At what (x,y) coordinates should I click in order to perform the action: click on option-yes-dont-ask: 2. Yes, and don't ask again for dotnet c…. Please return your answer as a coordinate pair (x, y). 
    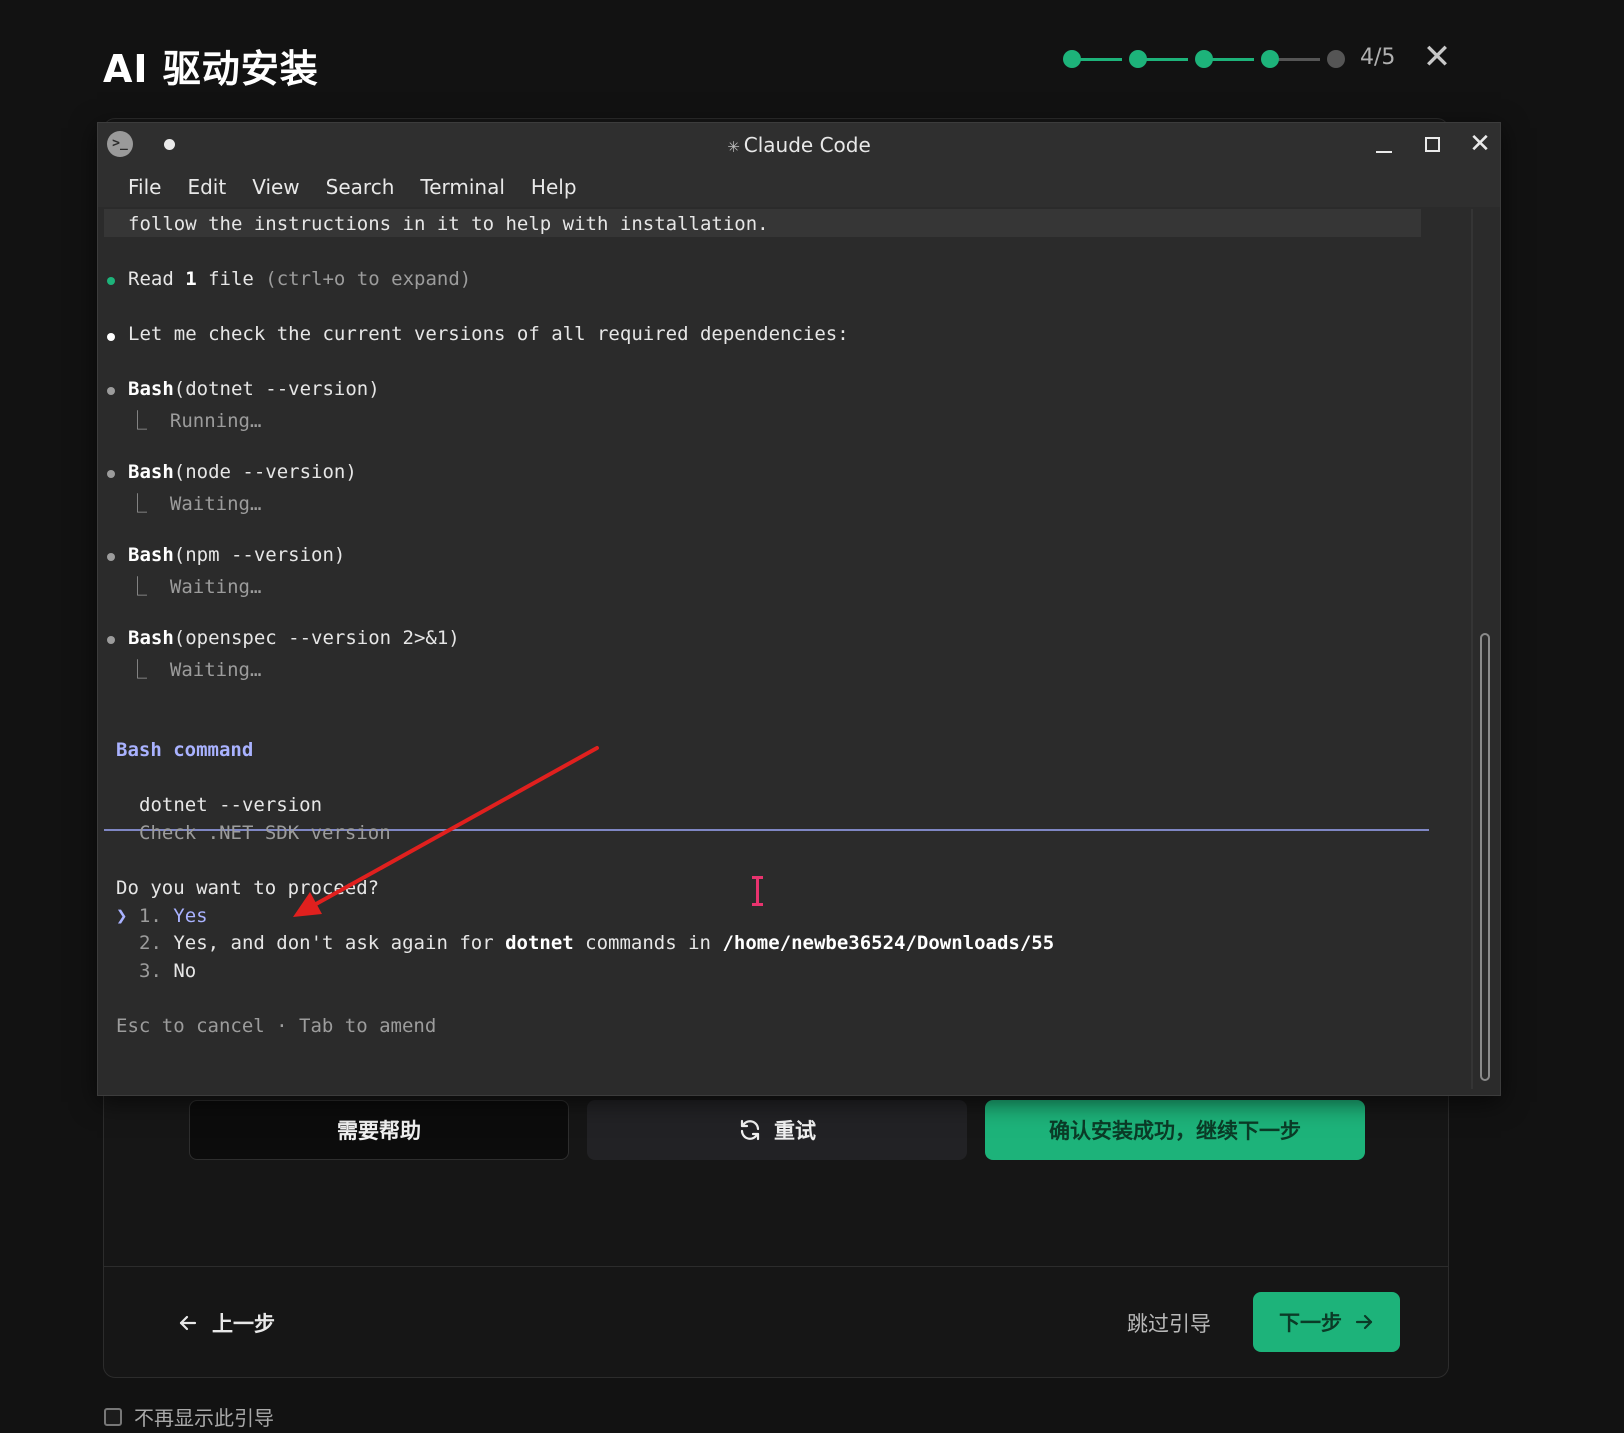
    Looking at the image, I should click on (596, 943).